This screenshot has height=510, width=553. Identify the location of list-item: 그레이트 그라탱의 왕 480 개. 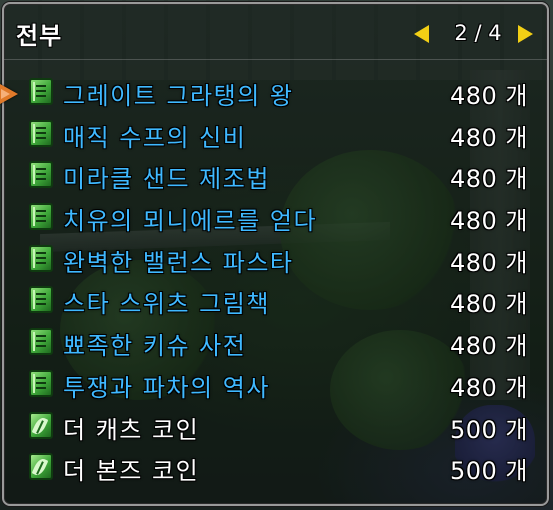
(281, 93).